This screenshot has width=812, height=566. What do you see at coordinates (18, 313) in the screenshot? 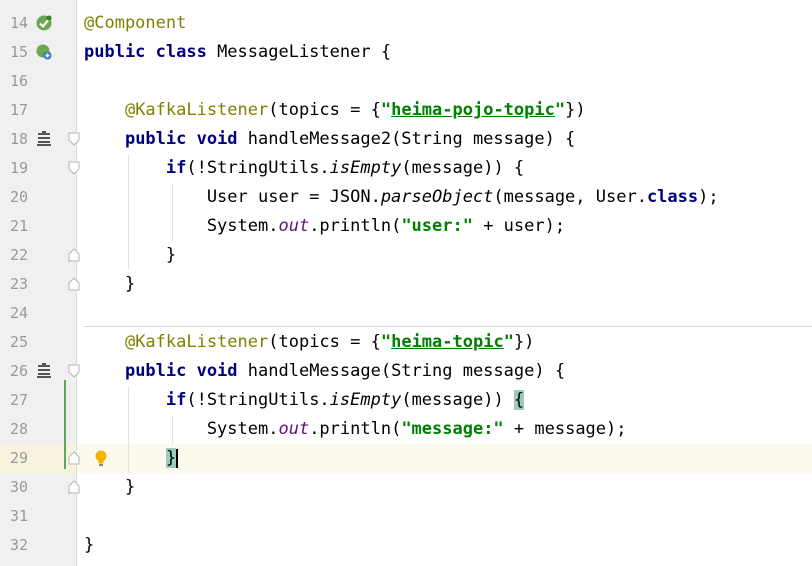
I see `line-number: 24` at bounding box center [18, 313].